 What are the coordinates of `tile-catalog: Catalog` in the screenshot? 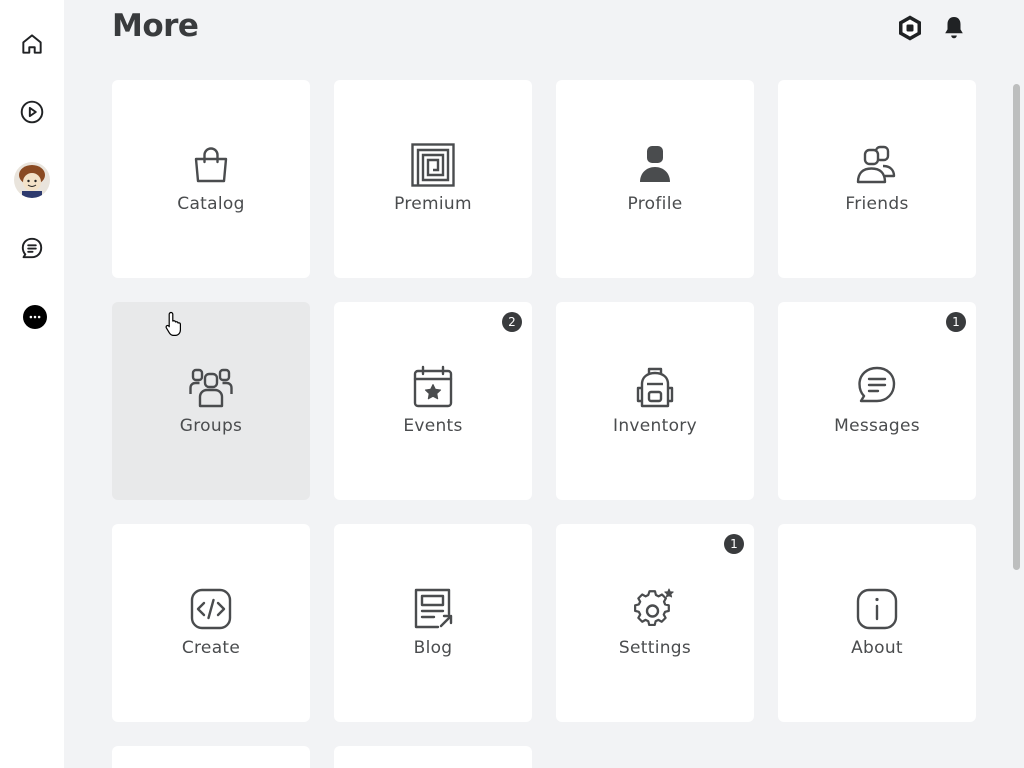 It's located at (211, 179).